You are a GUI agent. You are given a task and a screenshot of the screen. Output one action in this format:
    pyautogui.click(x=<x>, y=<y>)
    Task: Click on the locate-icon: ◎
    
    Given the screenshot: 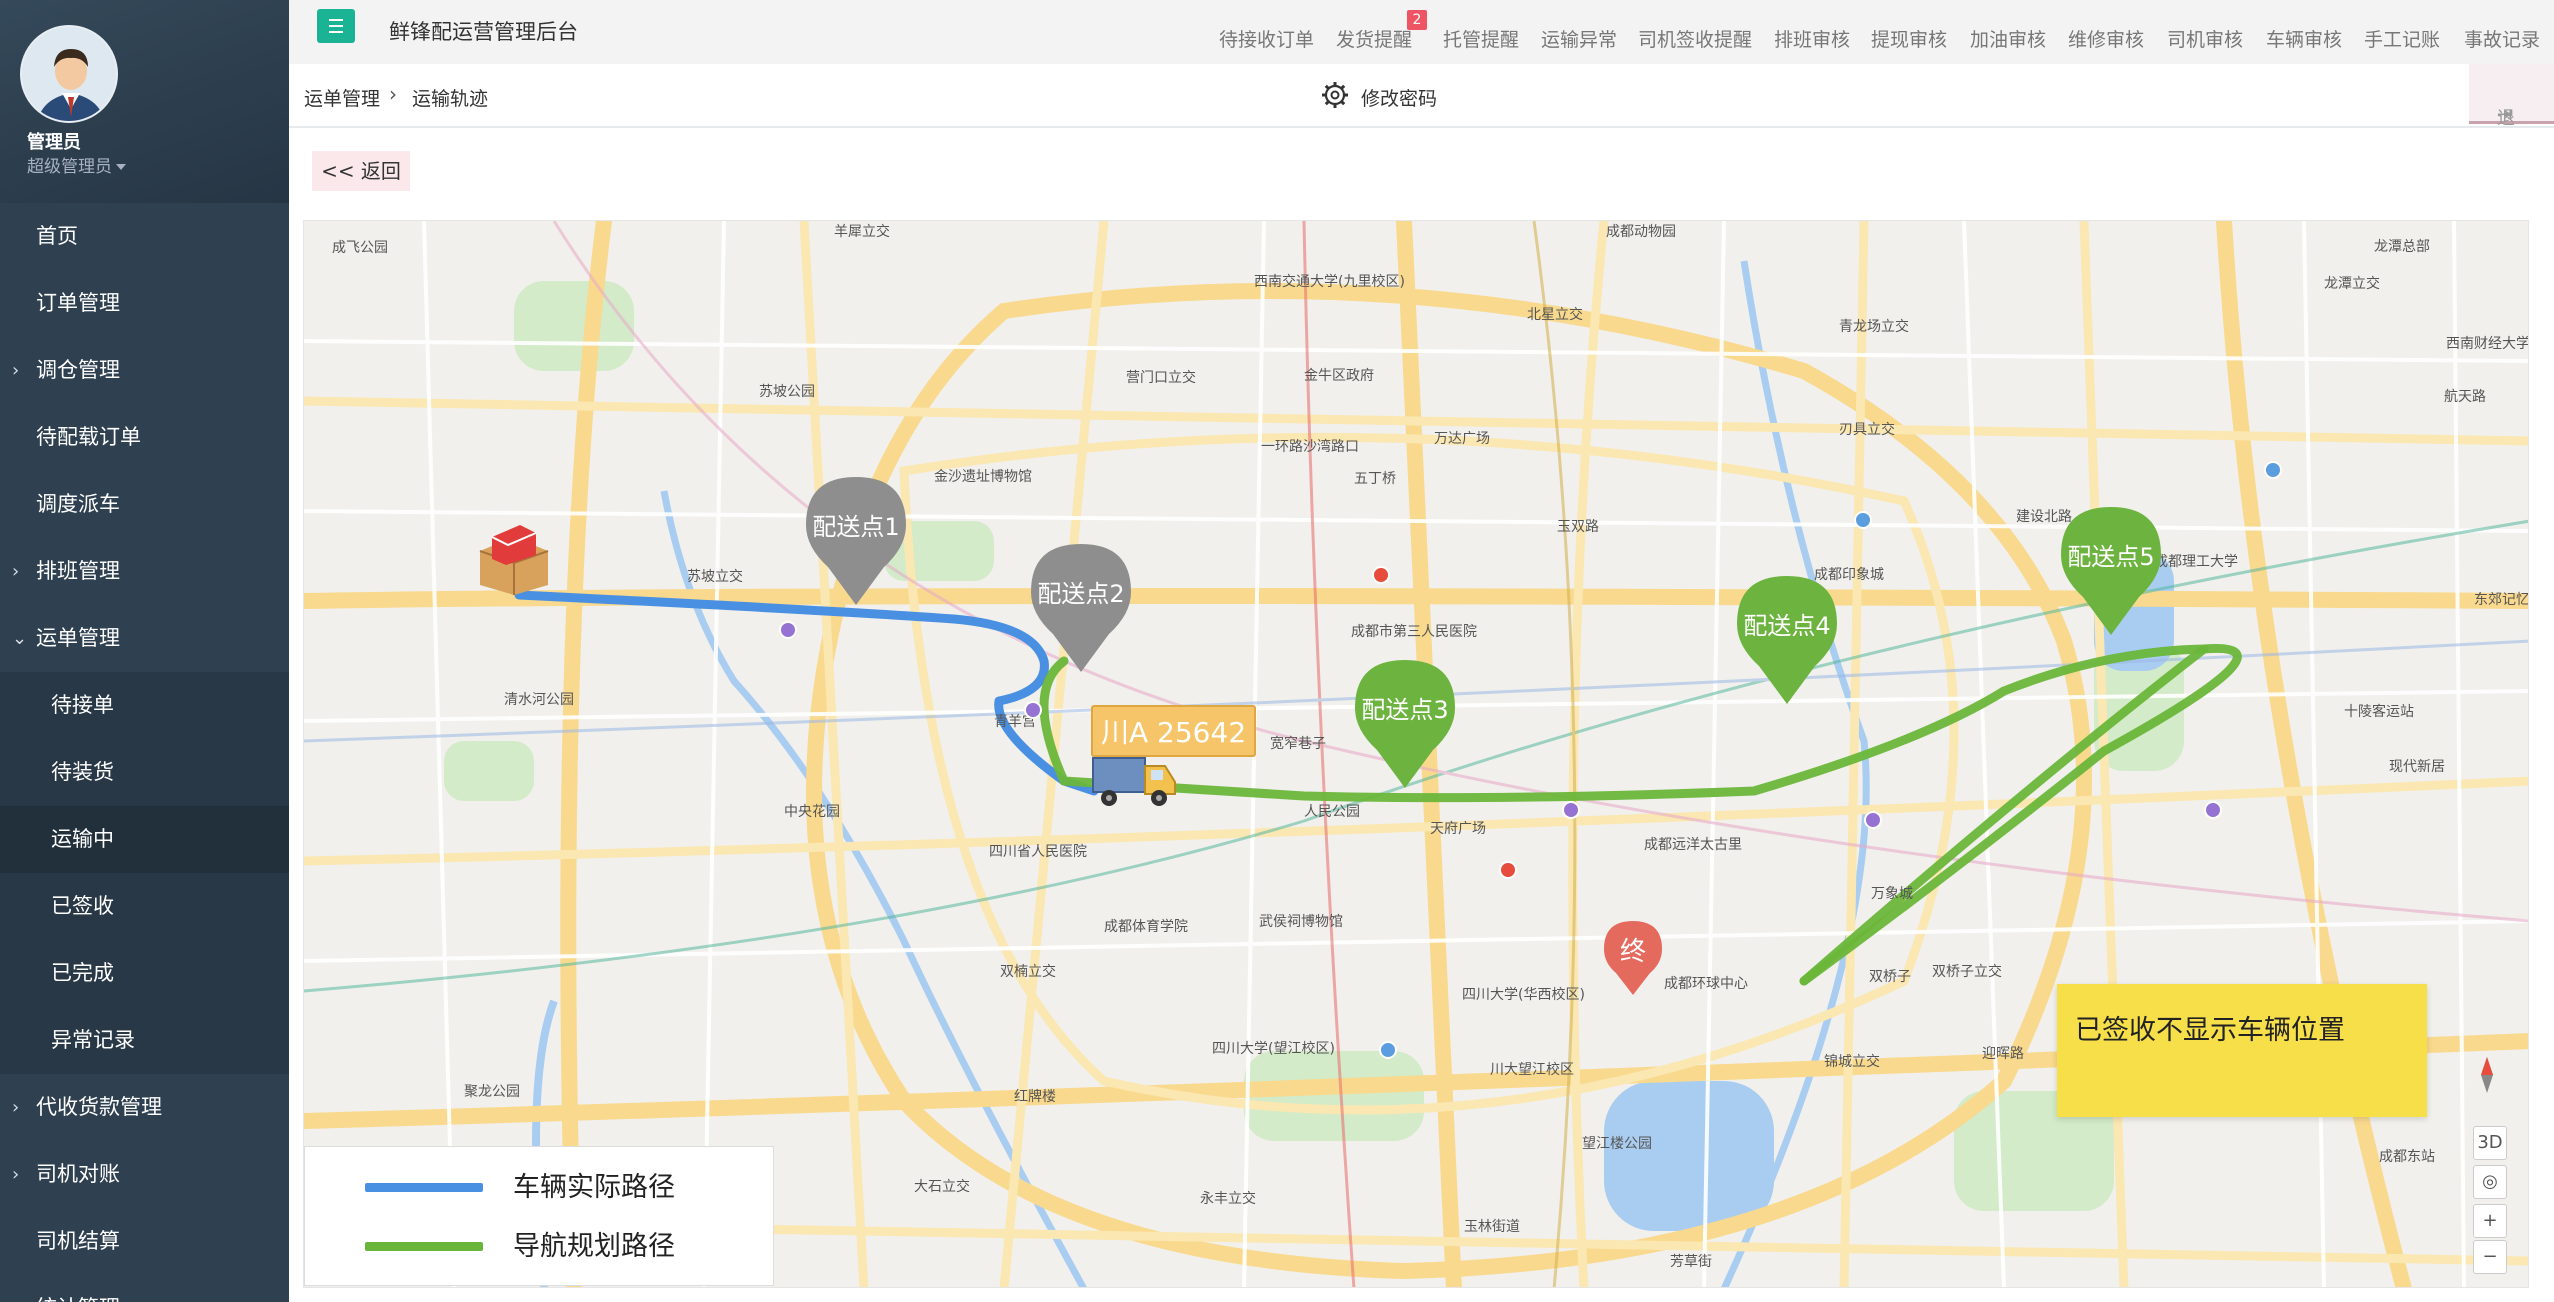 What is the action you would take?
    pyautogui.click(x=2490, y=1182)
    